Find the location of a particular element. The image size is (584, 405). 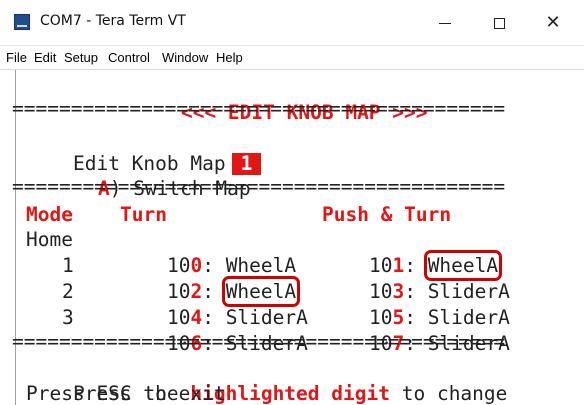

teraterm-app-icon is located at coordinates (22, 22).